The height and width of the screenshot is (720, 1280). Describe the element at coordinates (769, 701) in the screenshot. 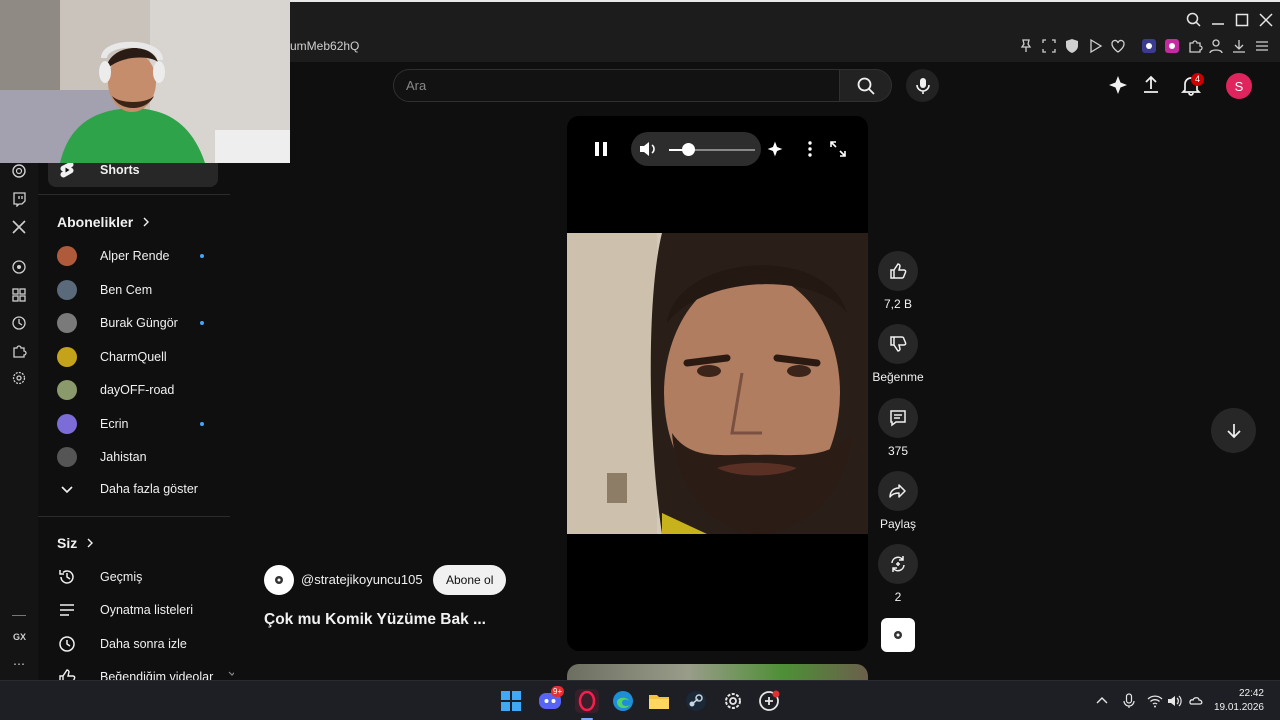

I see `app-icon` at that location.